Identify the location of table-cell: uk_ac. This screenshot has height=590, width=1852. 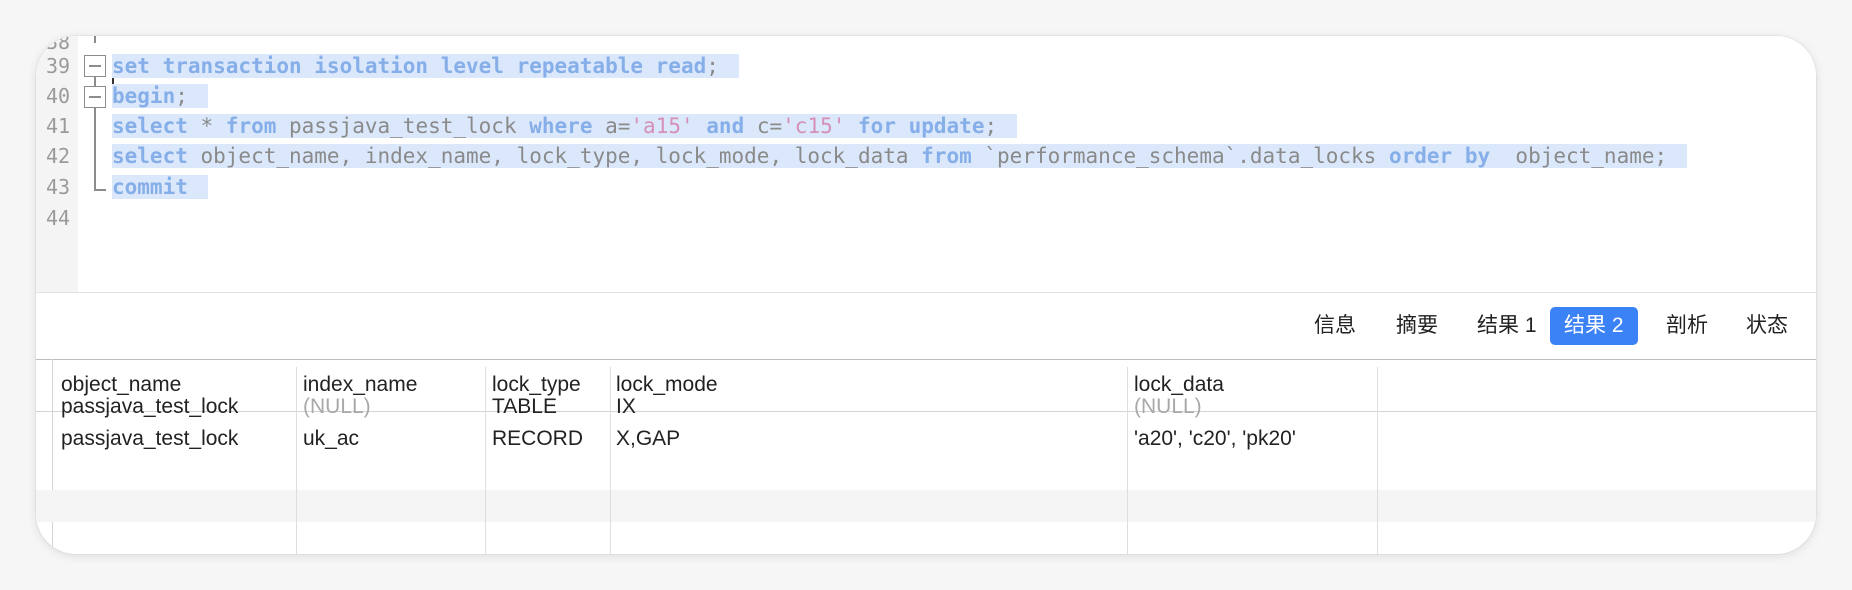
(331, 439).